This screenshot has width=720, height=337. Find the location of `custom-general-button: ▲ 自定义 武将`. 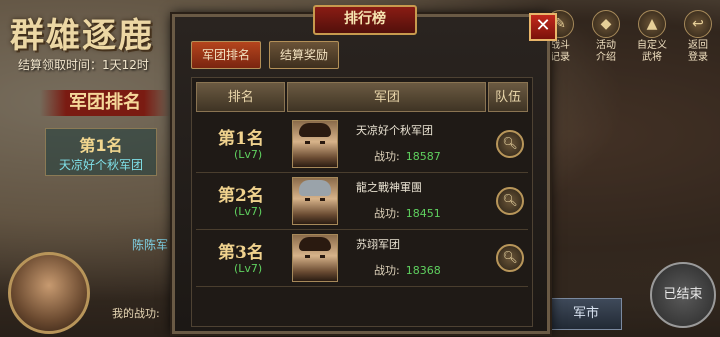

custom-general-button: ▲ 自定义 武将 is located at coordinates (652, 37).